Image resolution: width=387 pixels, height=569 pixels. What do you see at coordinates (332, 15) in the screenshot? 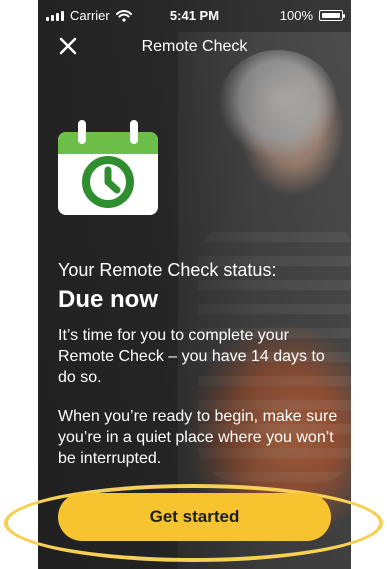
I see `battery-icon` at bounding box center [332, 15].